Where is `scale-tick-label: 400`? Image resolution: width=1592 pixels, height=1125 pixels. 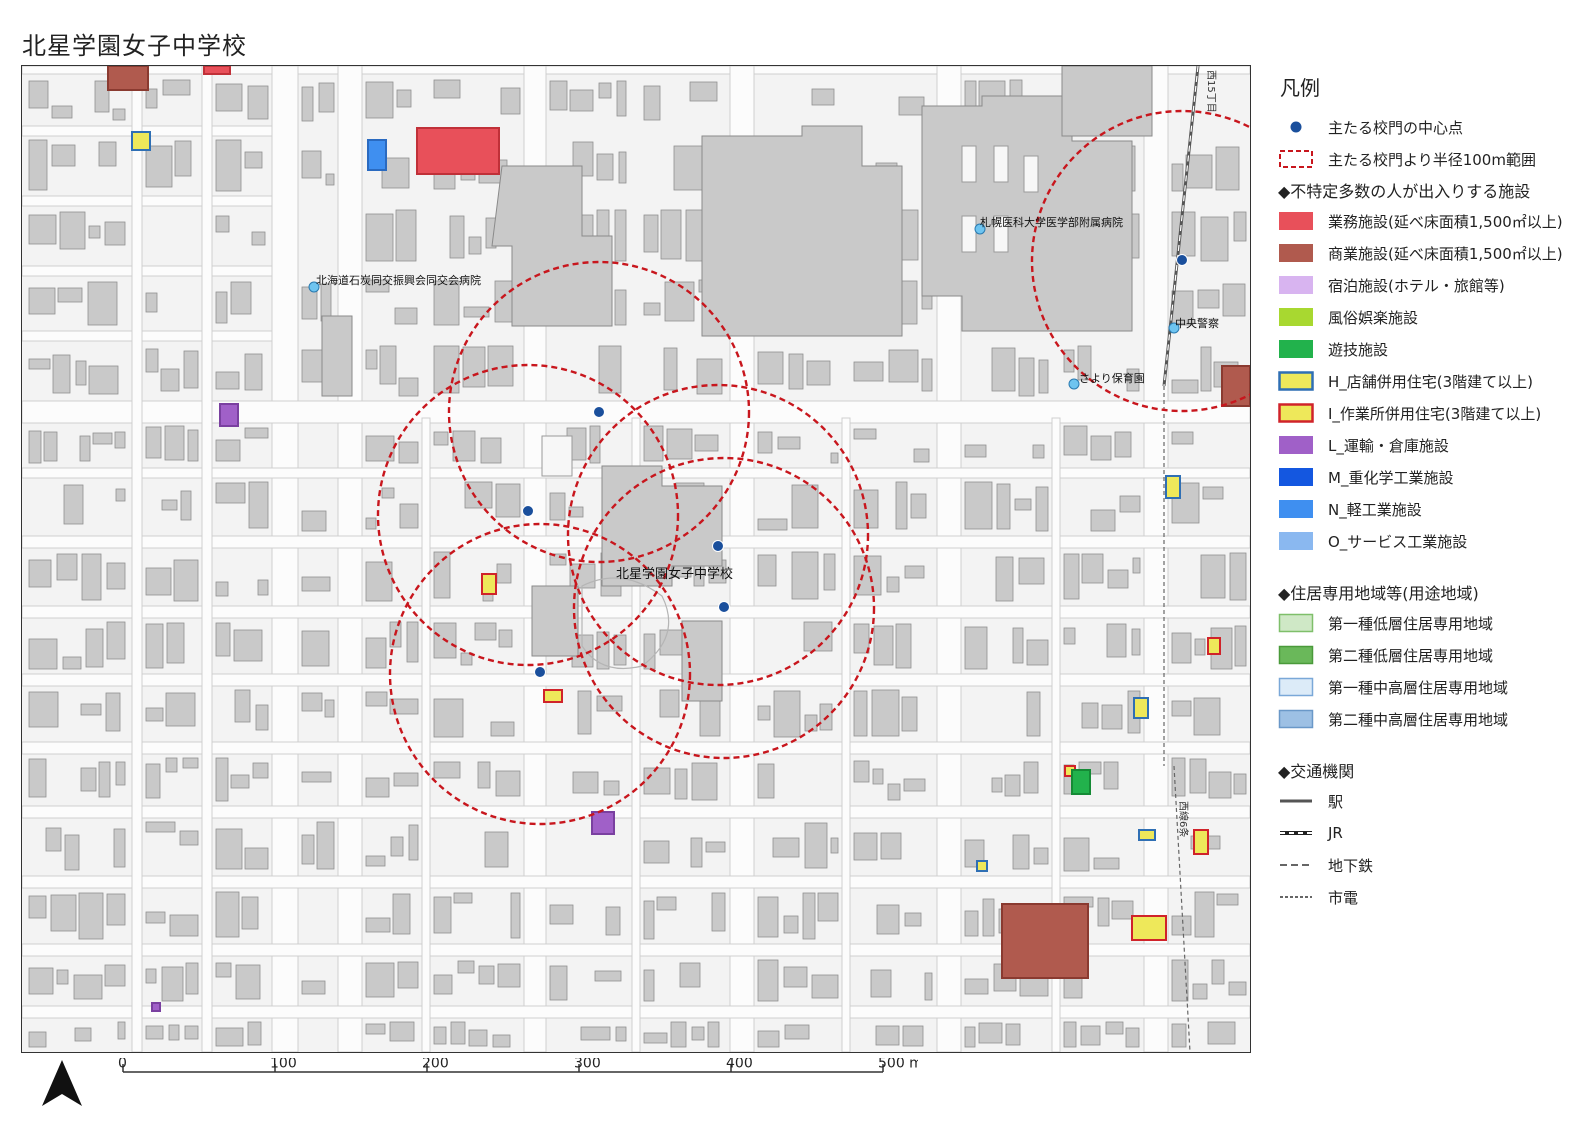 scale-tick-label: 400 is located at coordinates (739, 1065).